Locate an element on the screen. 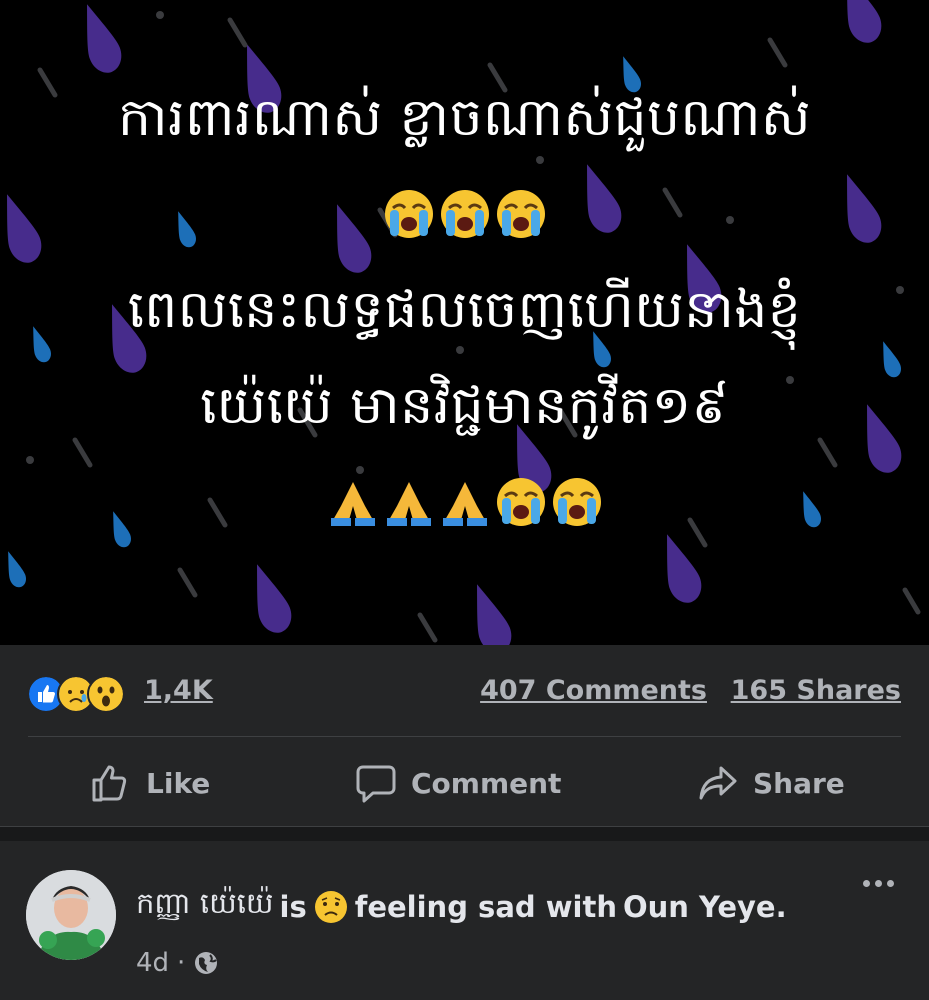  reaction-count: 1,4K is located at coordinates (178, 690).